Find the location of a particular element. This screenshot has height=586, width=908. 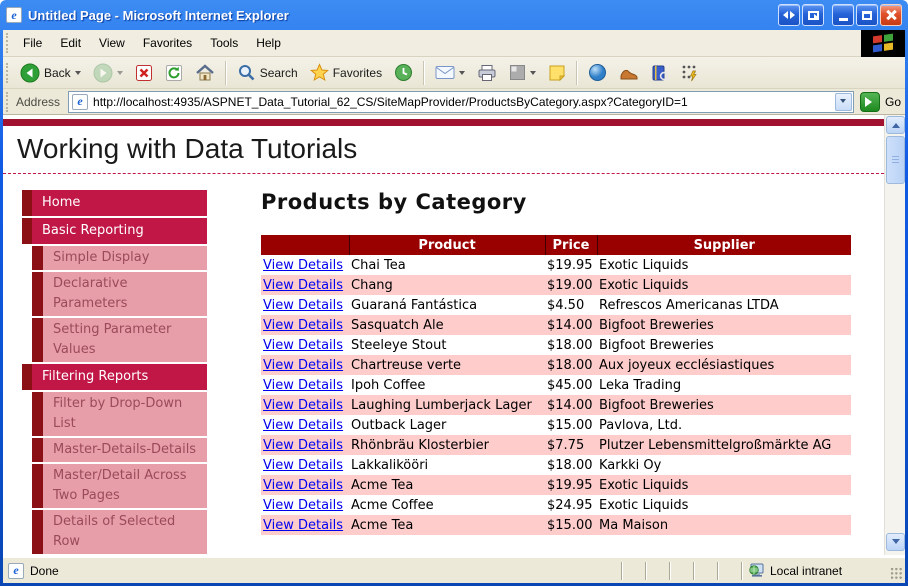

stop-button is located at coordinates (144, 73).